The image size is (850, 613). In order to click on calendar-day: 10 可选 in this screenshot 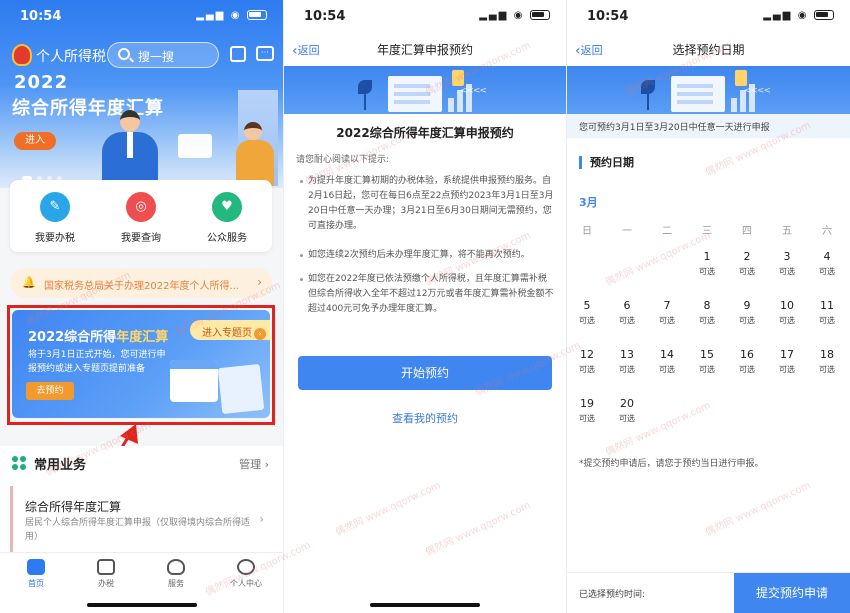, I will do `click(787, 312)`.